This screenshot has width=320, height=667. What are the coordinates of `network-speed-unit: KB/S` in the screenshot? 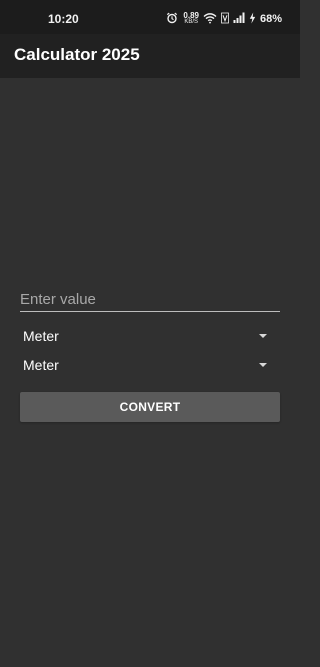 It's located at (191, 22).